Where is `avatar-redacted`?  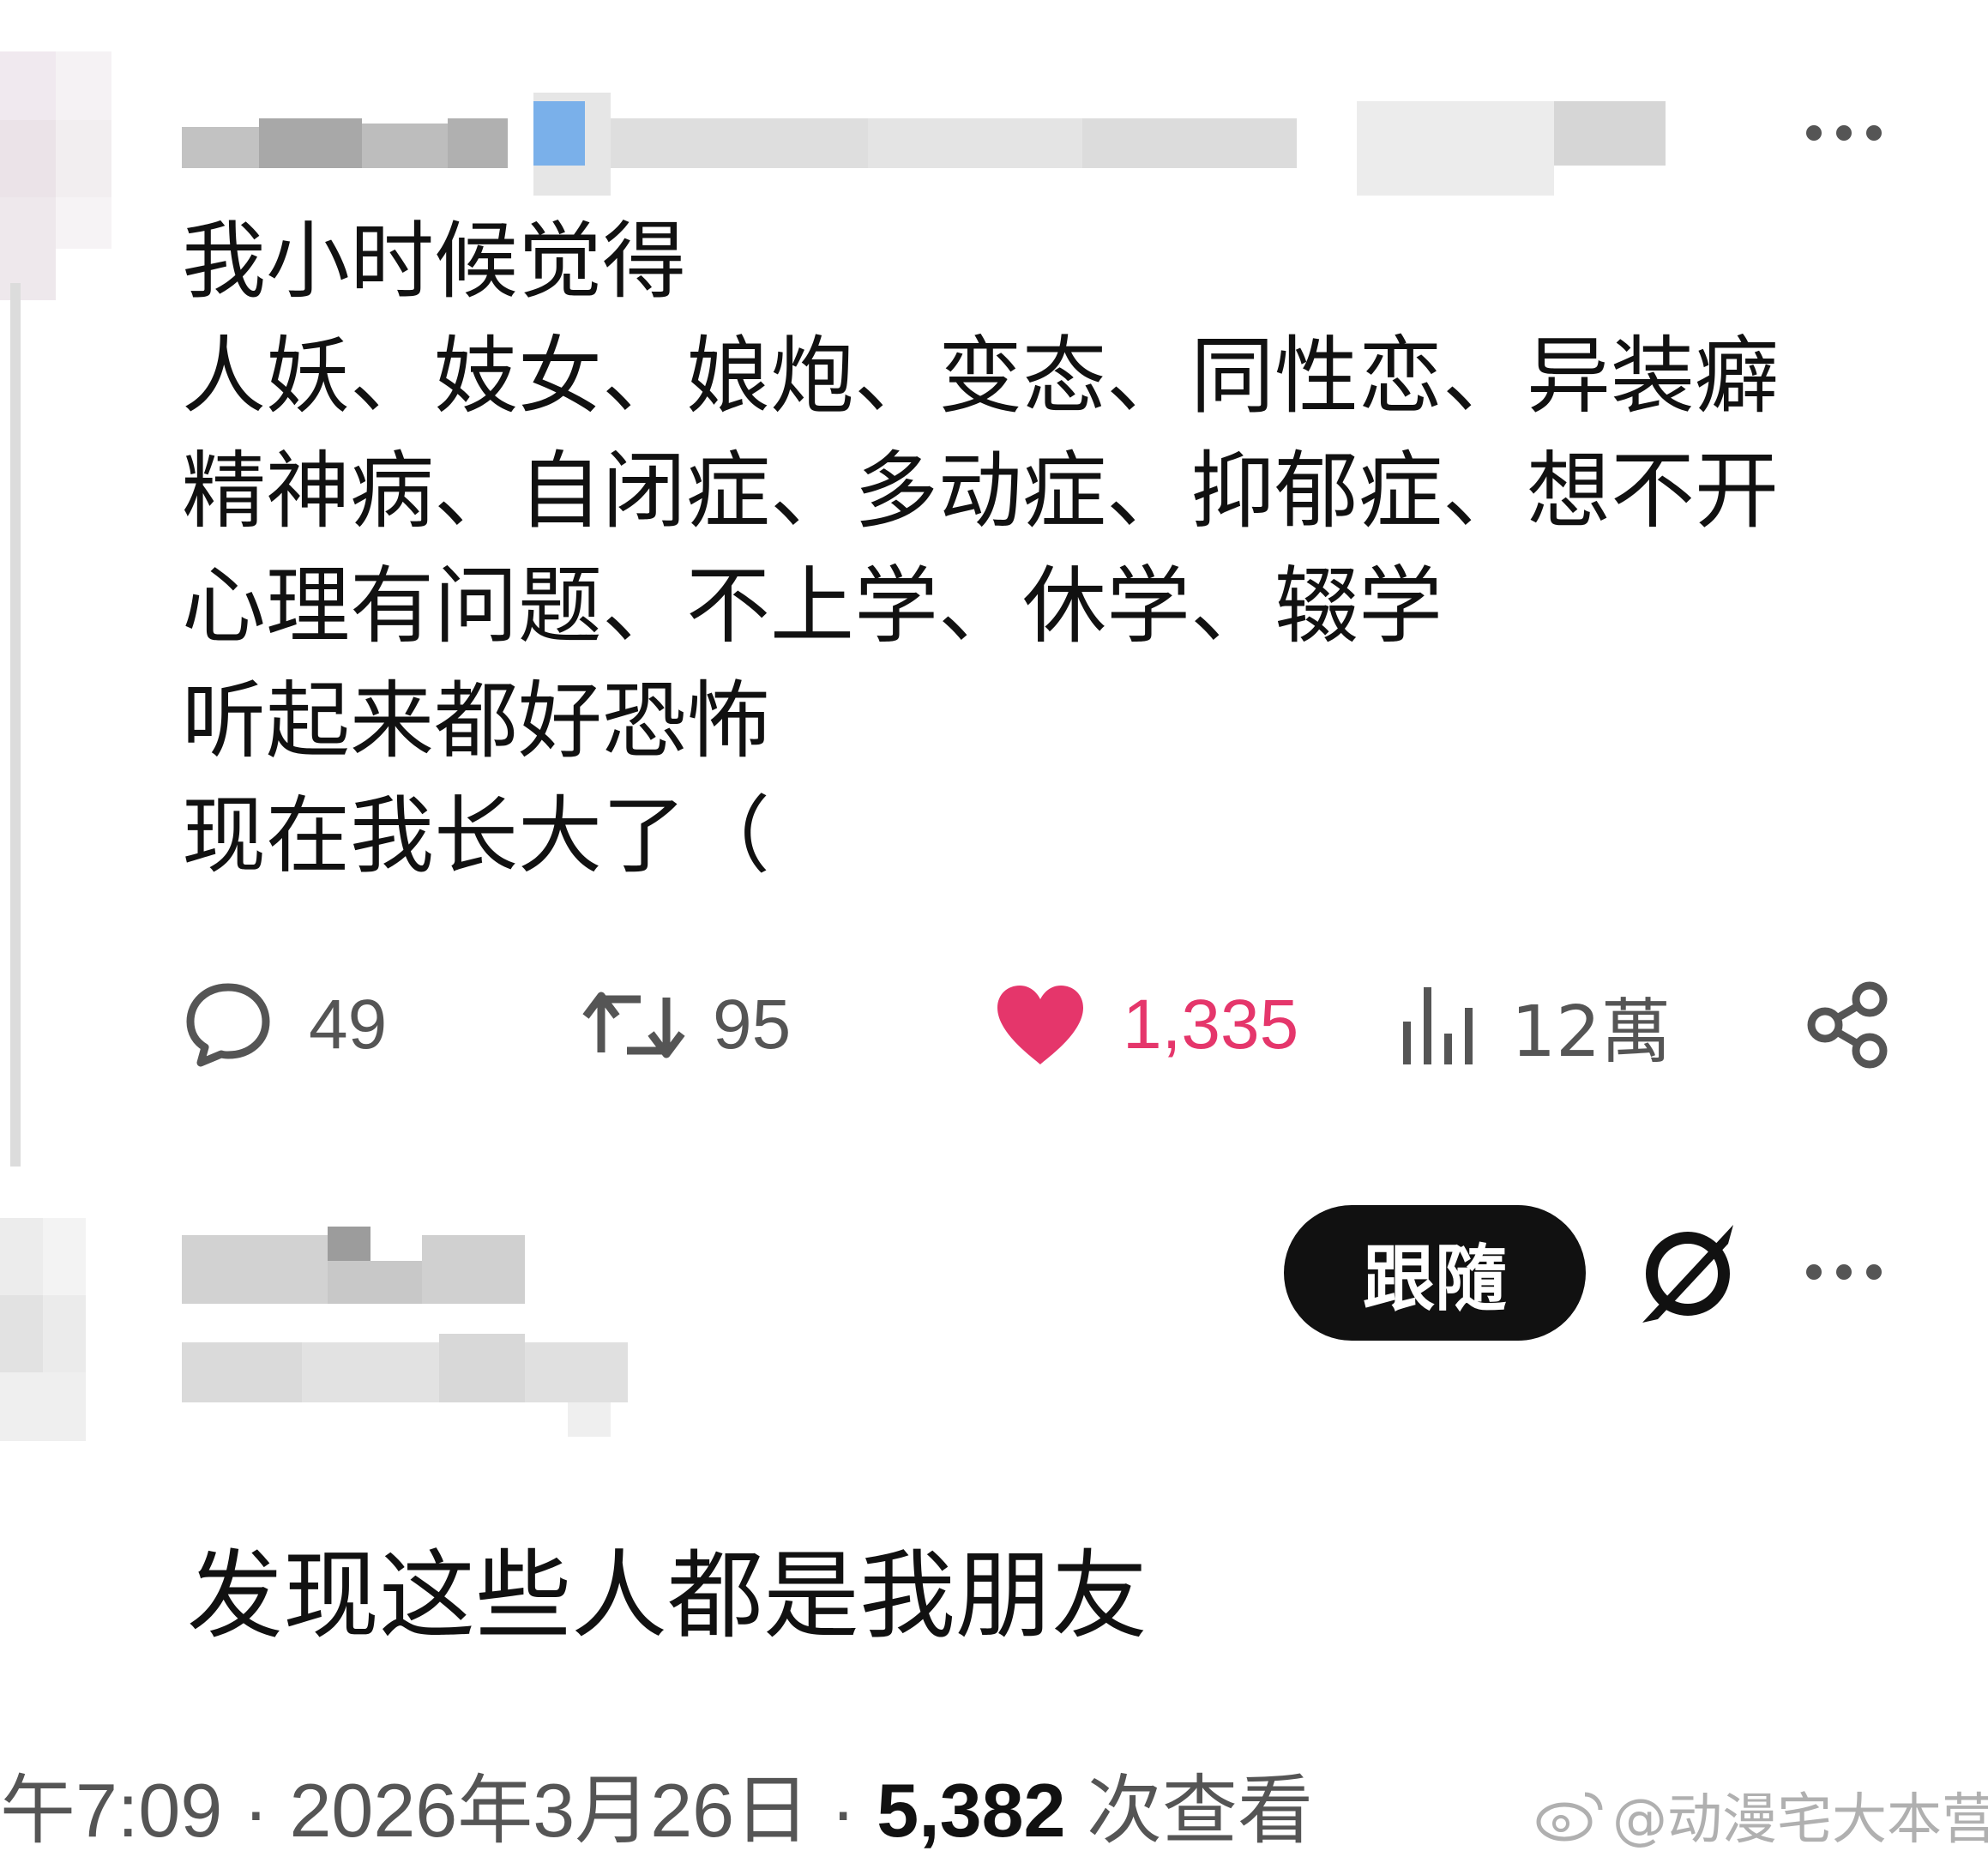
avatar-redacted is located at coordinates (55, 176).